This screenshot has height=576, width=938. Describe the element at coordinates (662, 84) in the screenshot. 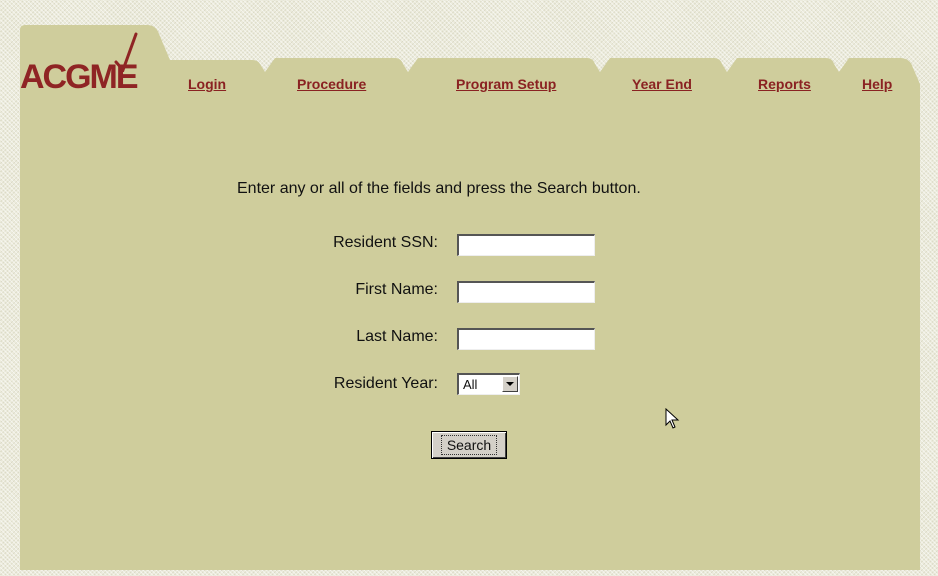

I see `nav-year-end: Year End` at that location.